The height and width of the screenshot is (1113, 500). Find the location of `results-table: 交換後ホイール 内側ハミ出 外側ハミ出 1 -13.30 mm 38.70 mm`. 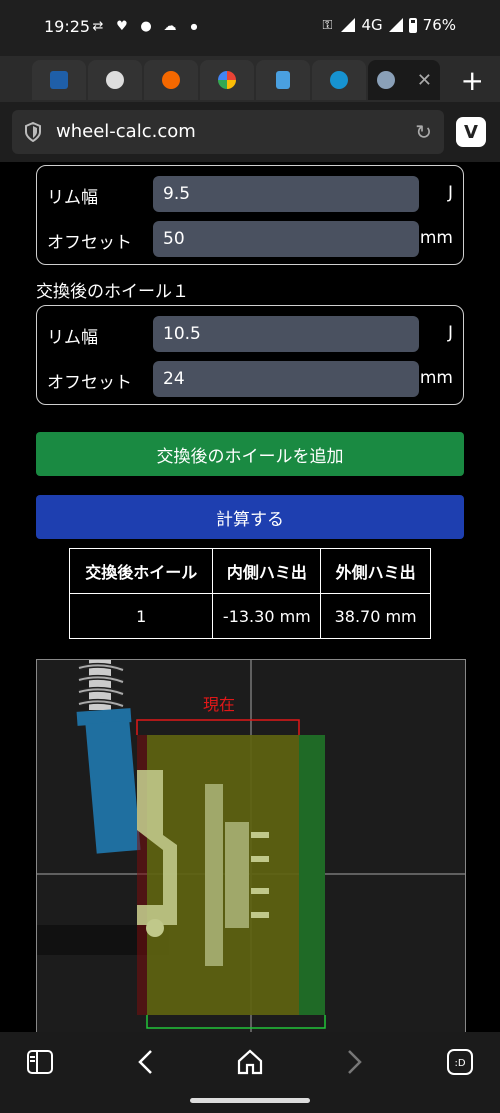

results-table: 交換後ホイール 内側ハミ出 外側ハミ出 1 -13.30 mm 38.70 mm is located at coordinates (249, 593).